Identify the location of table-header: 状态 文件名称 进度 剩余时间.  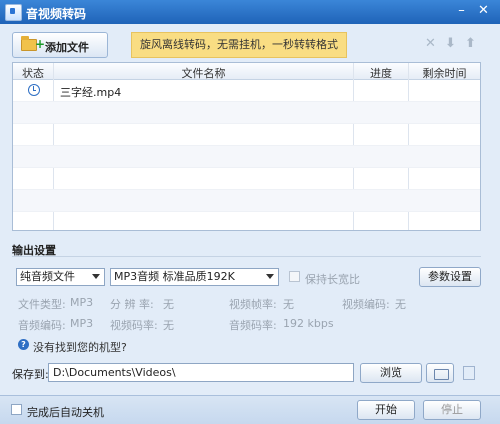
(246, 71).